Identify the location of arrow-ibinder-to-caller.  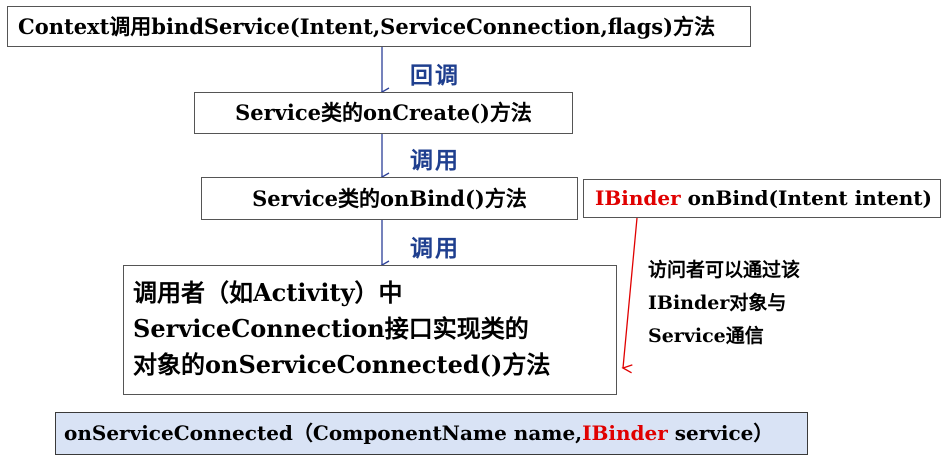
(629, 295).